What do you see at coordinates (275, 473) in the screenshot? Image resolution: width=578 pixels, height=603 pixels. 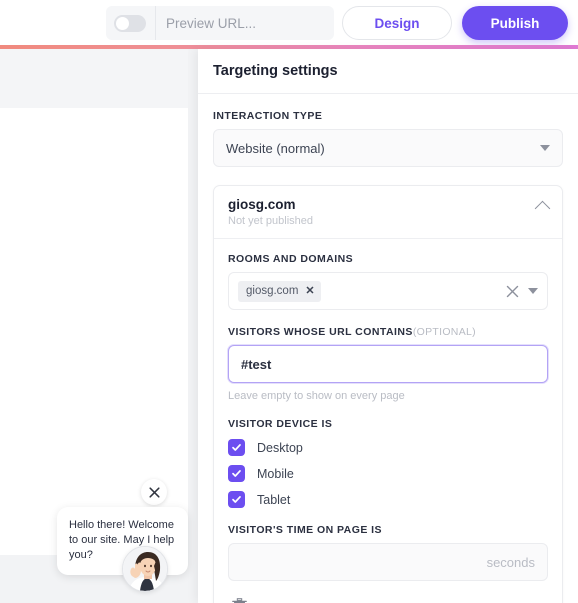 I see `device-option-label: Mobile` at bounding box center [275, 473].